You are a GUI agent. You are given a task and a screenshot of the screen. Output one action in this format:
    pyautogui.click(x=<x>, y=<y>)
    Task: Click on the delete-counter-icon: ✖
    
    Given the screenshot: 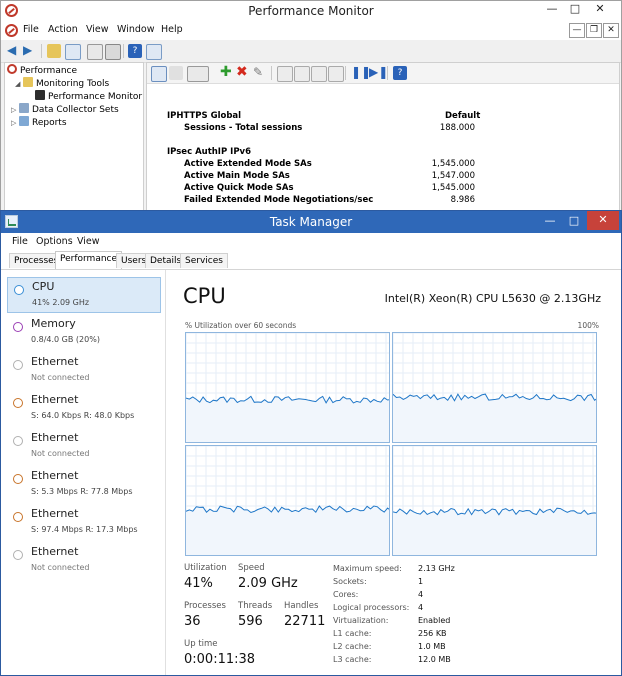 What is the action you would take?
    pyautogui.click(x=242, y=72)
    